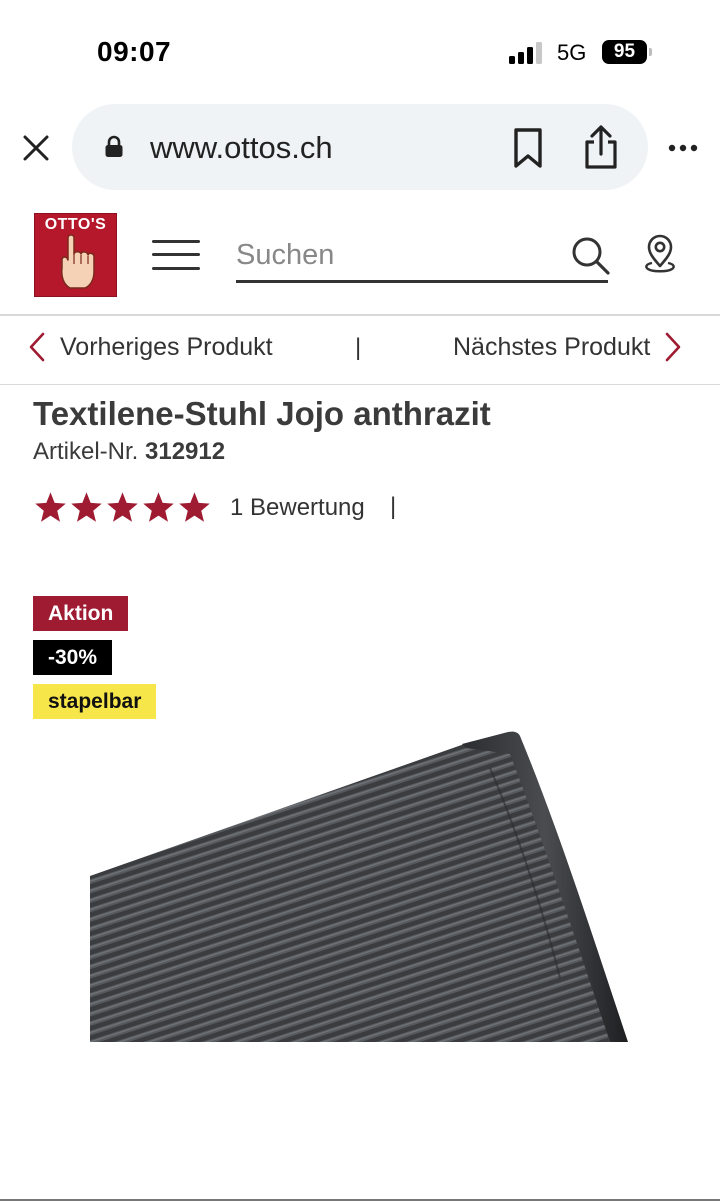 Image resolution: width=720 pixels, height=1201 pixels. What do you see at coordinates (185, 451) in the screenshot?
I see `article-number: 312912` at bounding box center [185, 451].